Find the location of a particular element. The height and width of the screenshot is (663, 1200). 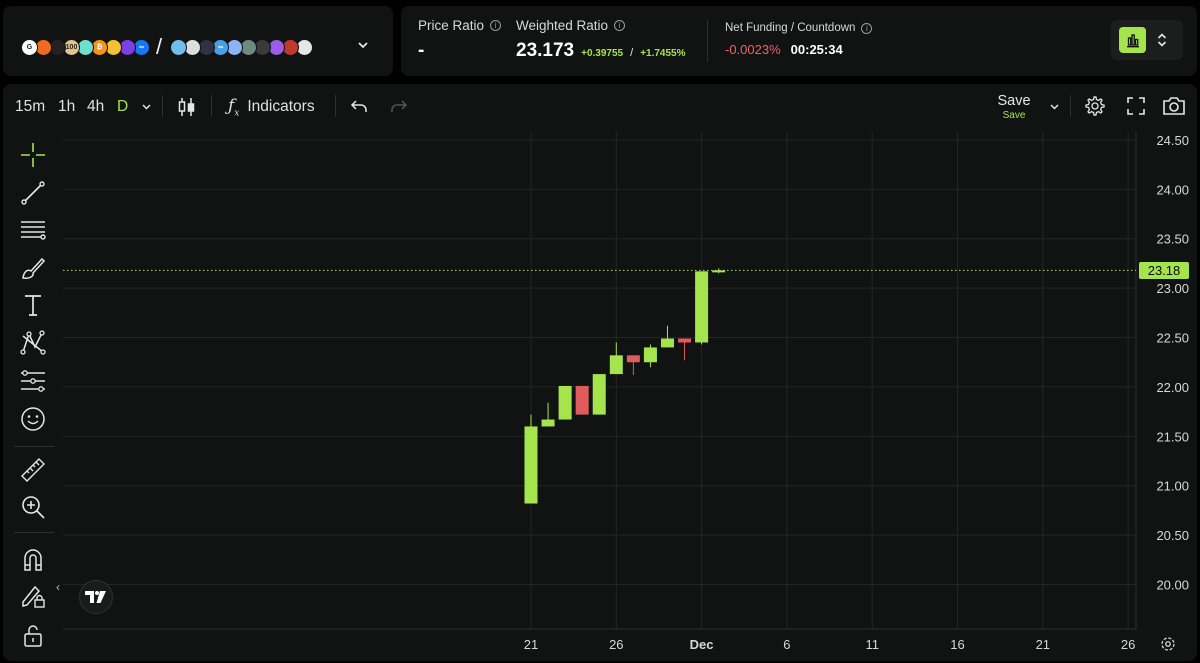

net-funding-label: Net Funding / Countdown i is located at coordinates (799, 28).